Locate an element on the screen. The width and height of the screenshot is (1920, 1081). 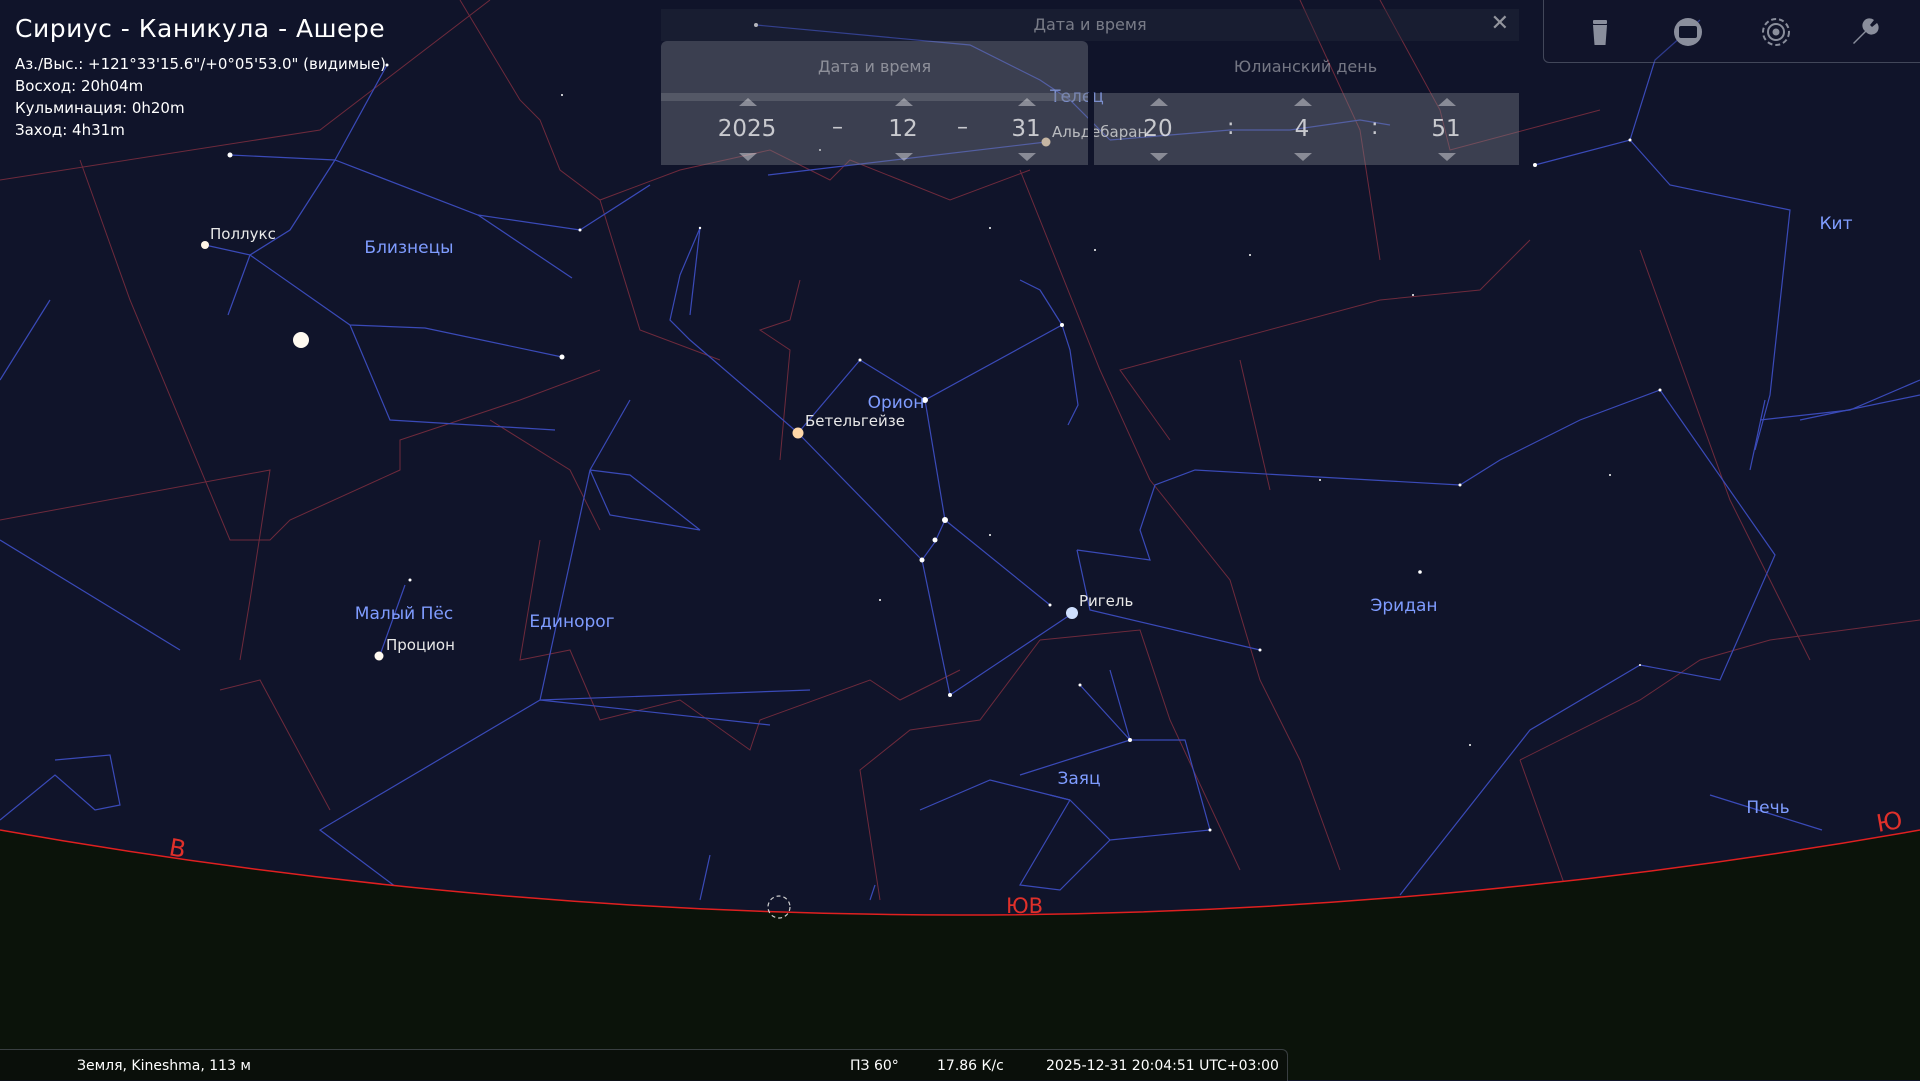
month-spinbox: 12 is located at coordinates (903, 129).